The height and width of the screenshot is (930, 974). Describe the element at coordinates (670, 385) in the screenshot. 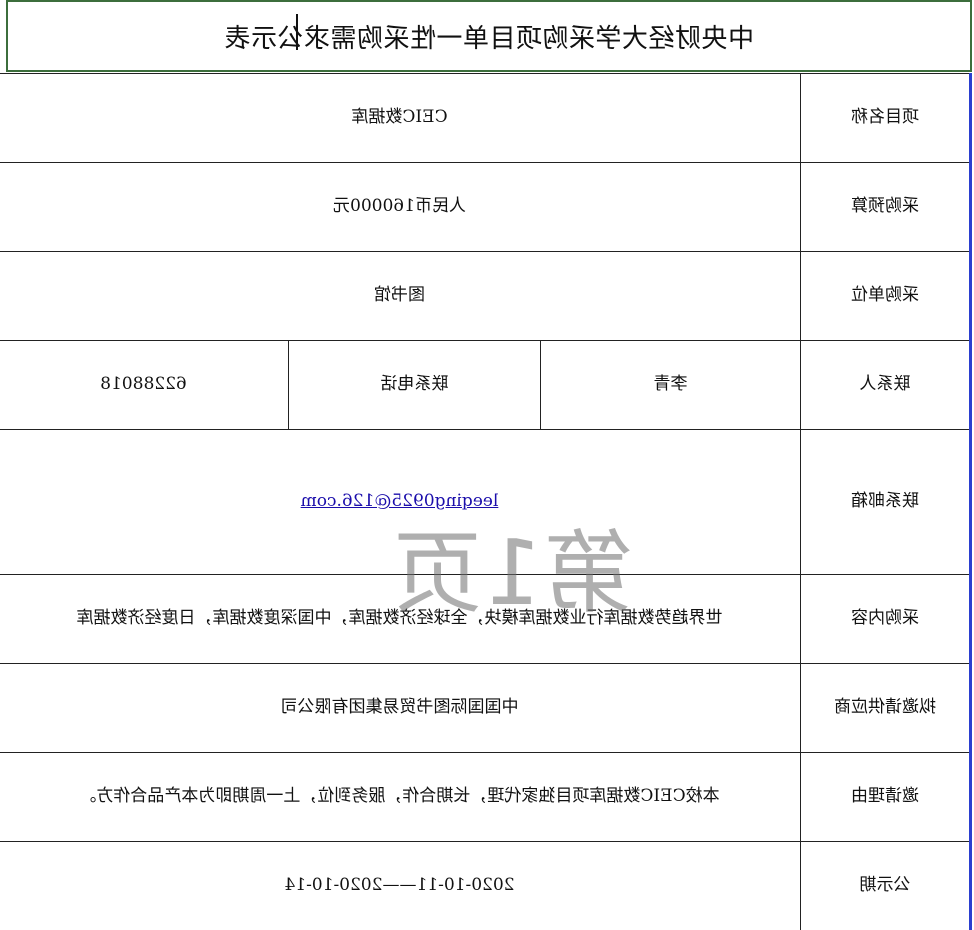

I see `value-contact-name: 李青` at that location.